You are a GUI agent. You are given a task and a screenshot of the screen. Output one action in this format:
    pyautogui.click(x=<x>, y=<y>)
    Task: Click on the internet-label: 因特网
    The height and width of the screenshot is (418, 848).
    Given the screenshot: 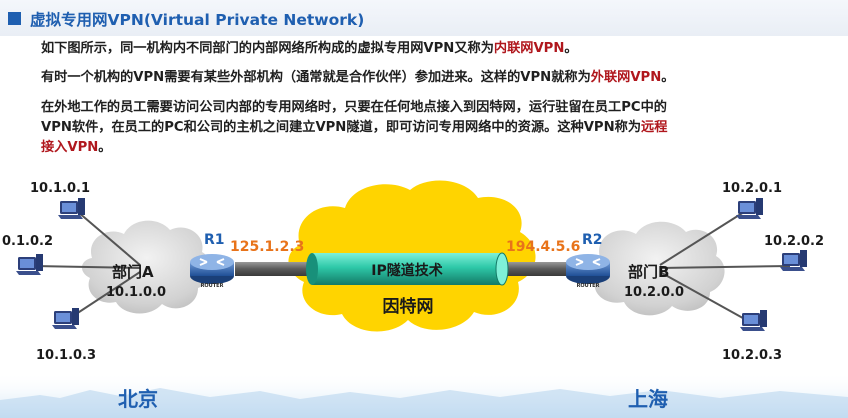 What is the action you would take?
    pyautogui.click(x=408, y=306)
    